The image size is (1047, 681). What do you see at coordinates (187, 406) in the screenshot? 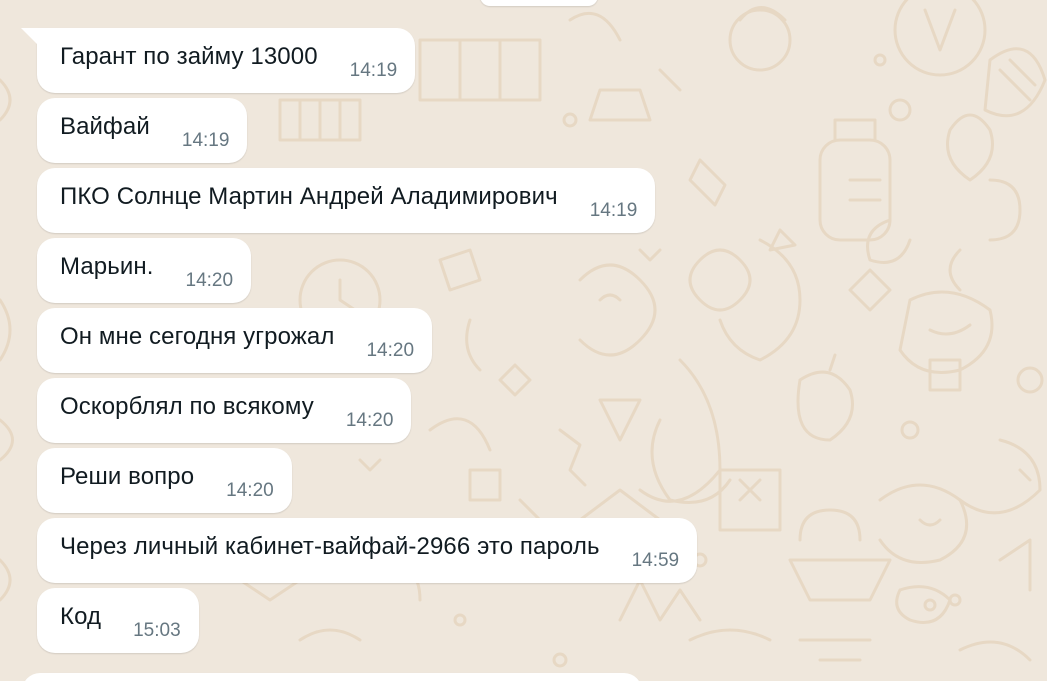
I see `message-text: Оскорблял по всякому` at bounding box center [187, 406].